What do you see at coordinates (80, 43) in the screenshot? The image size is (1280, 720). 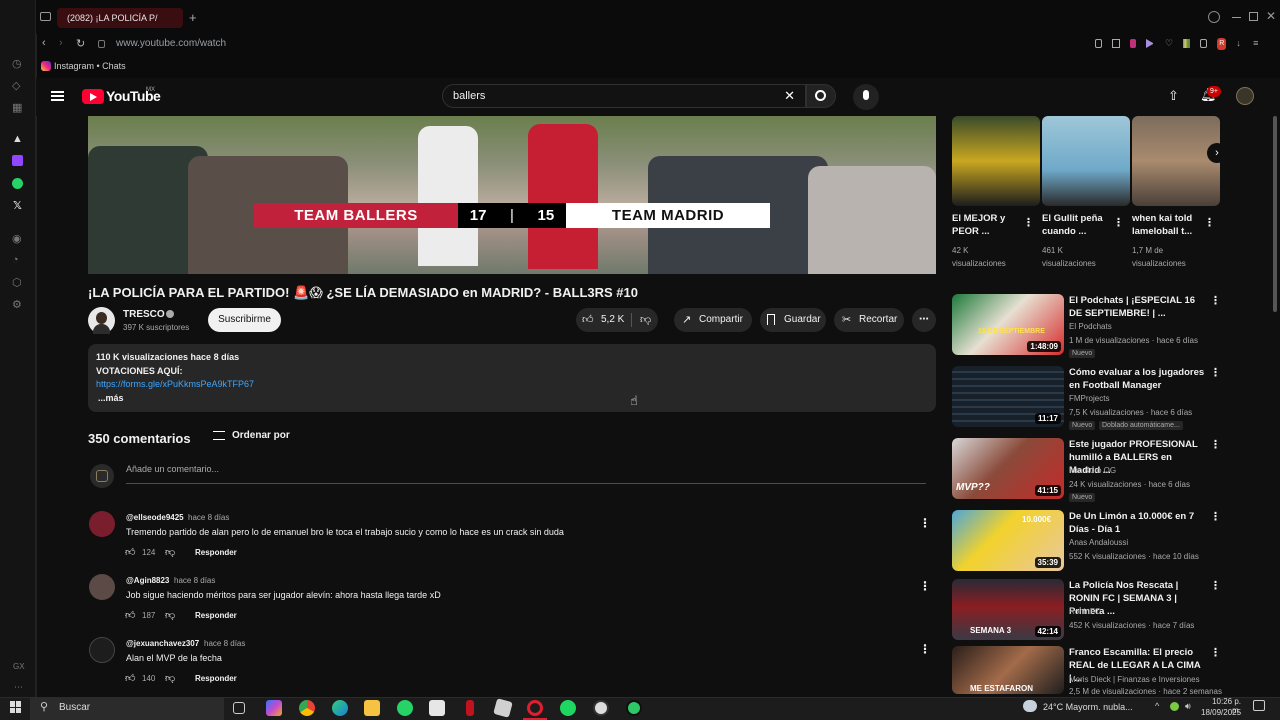 I see `reload-icon: ↻` at bounding box center [80, 43].